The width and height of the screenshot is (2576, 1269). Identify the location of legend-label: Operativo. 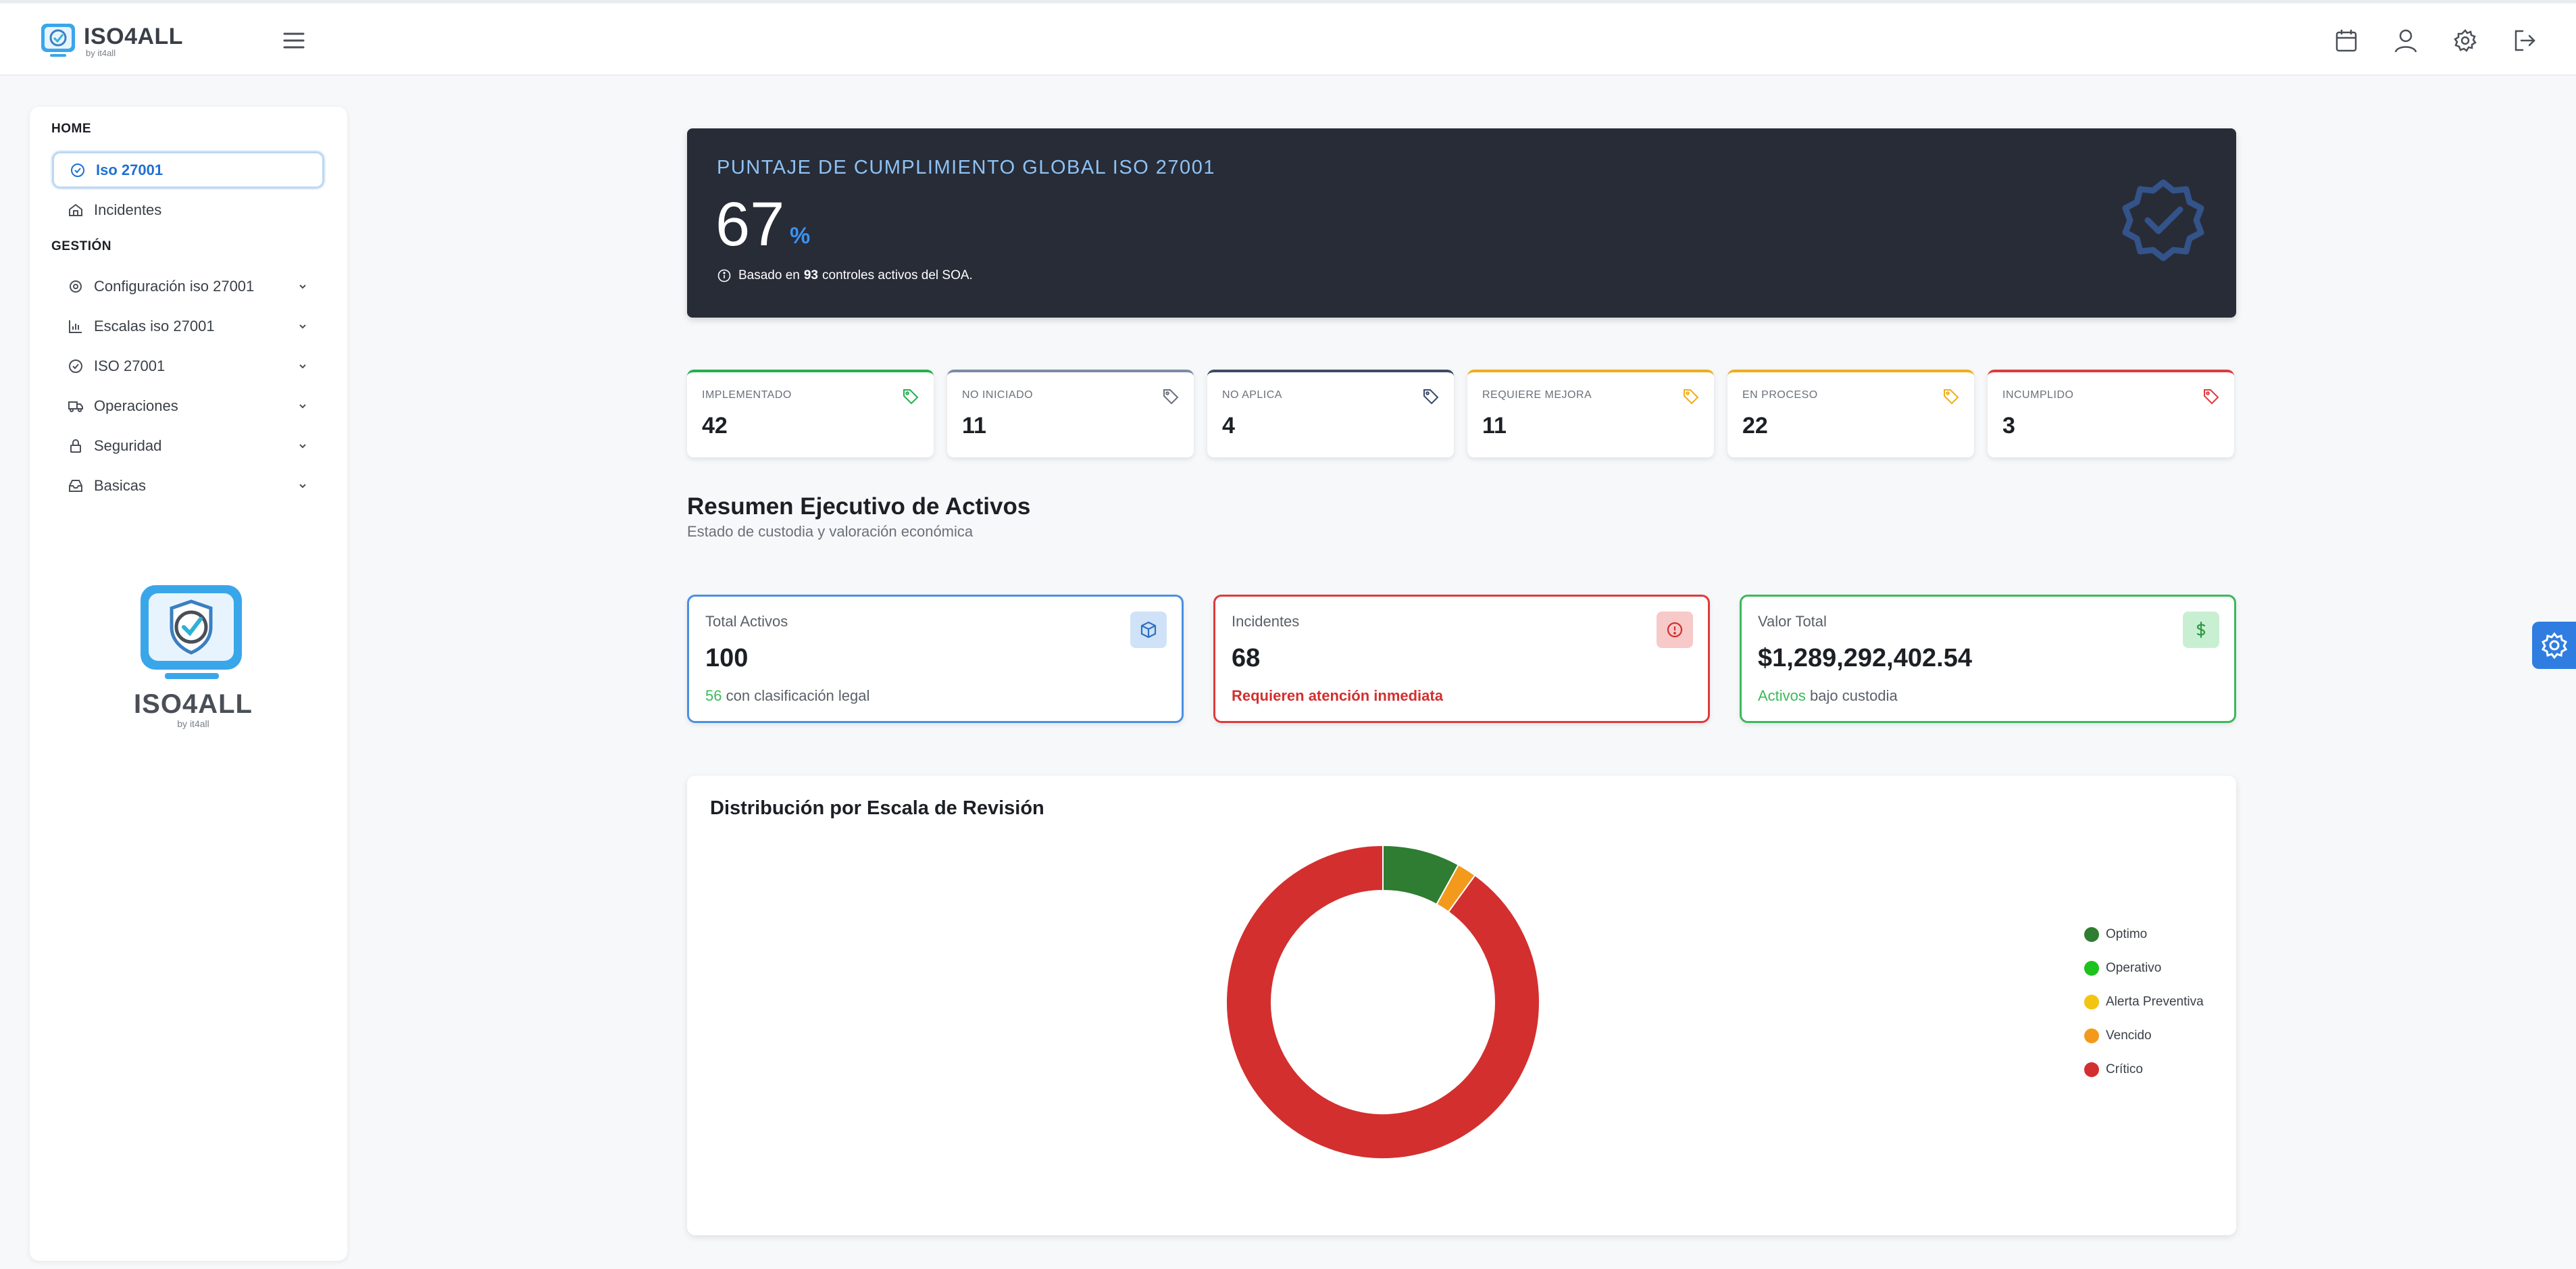
(2134, 968).